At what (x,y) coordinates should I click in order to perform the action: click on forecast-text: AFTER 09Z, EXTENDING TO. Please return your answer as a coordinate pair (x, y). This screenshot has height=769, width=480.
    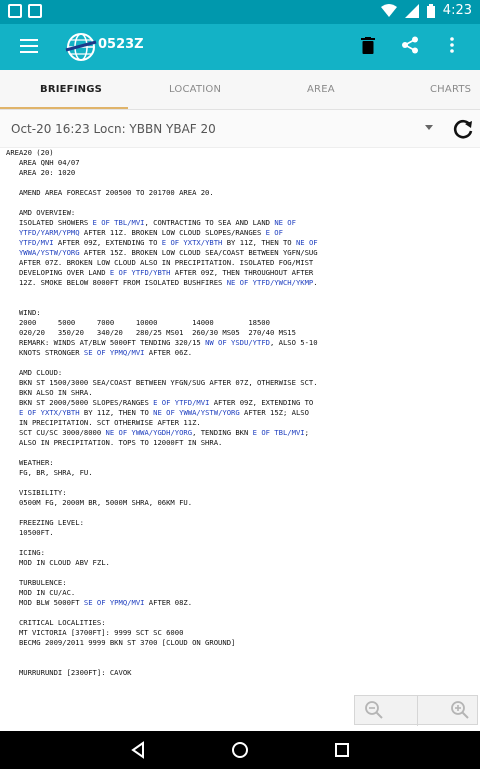
    Looking at the image, I should click on (261, 402).